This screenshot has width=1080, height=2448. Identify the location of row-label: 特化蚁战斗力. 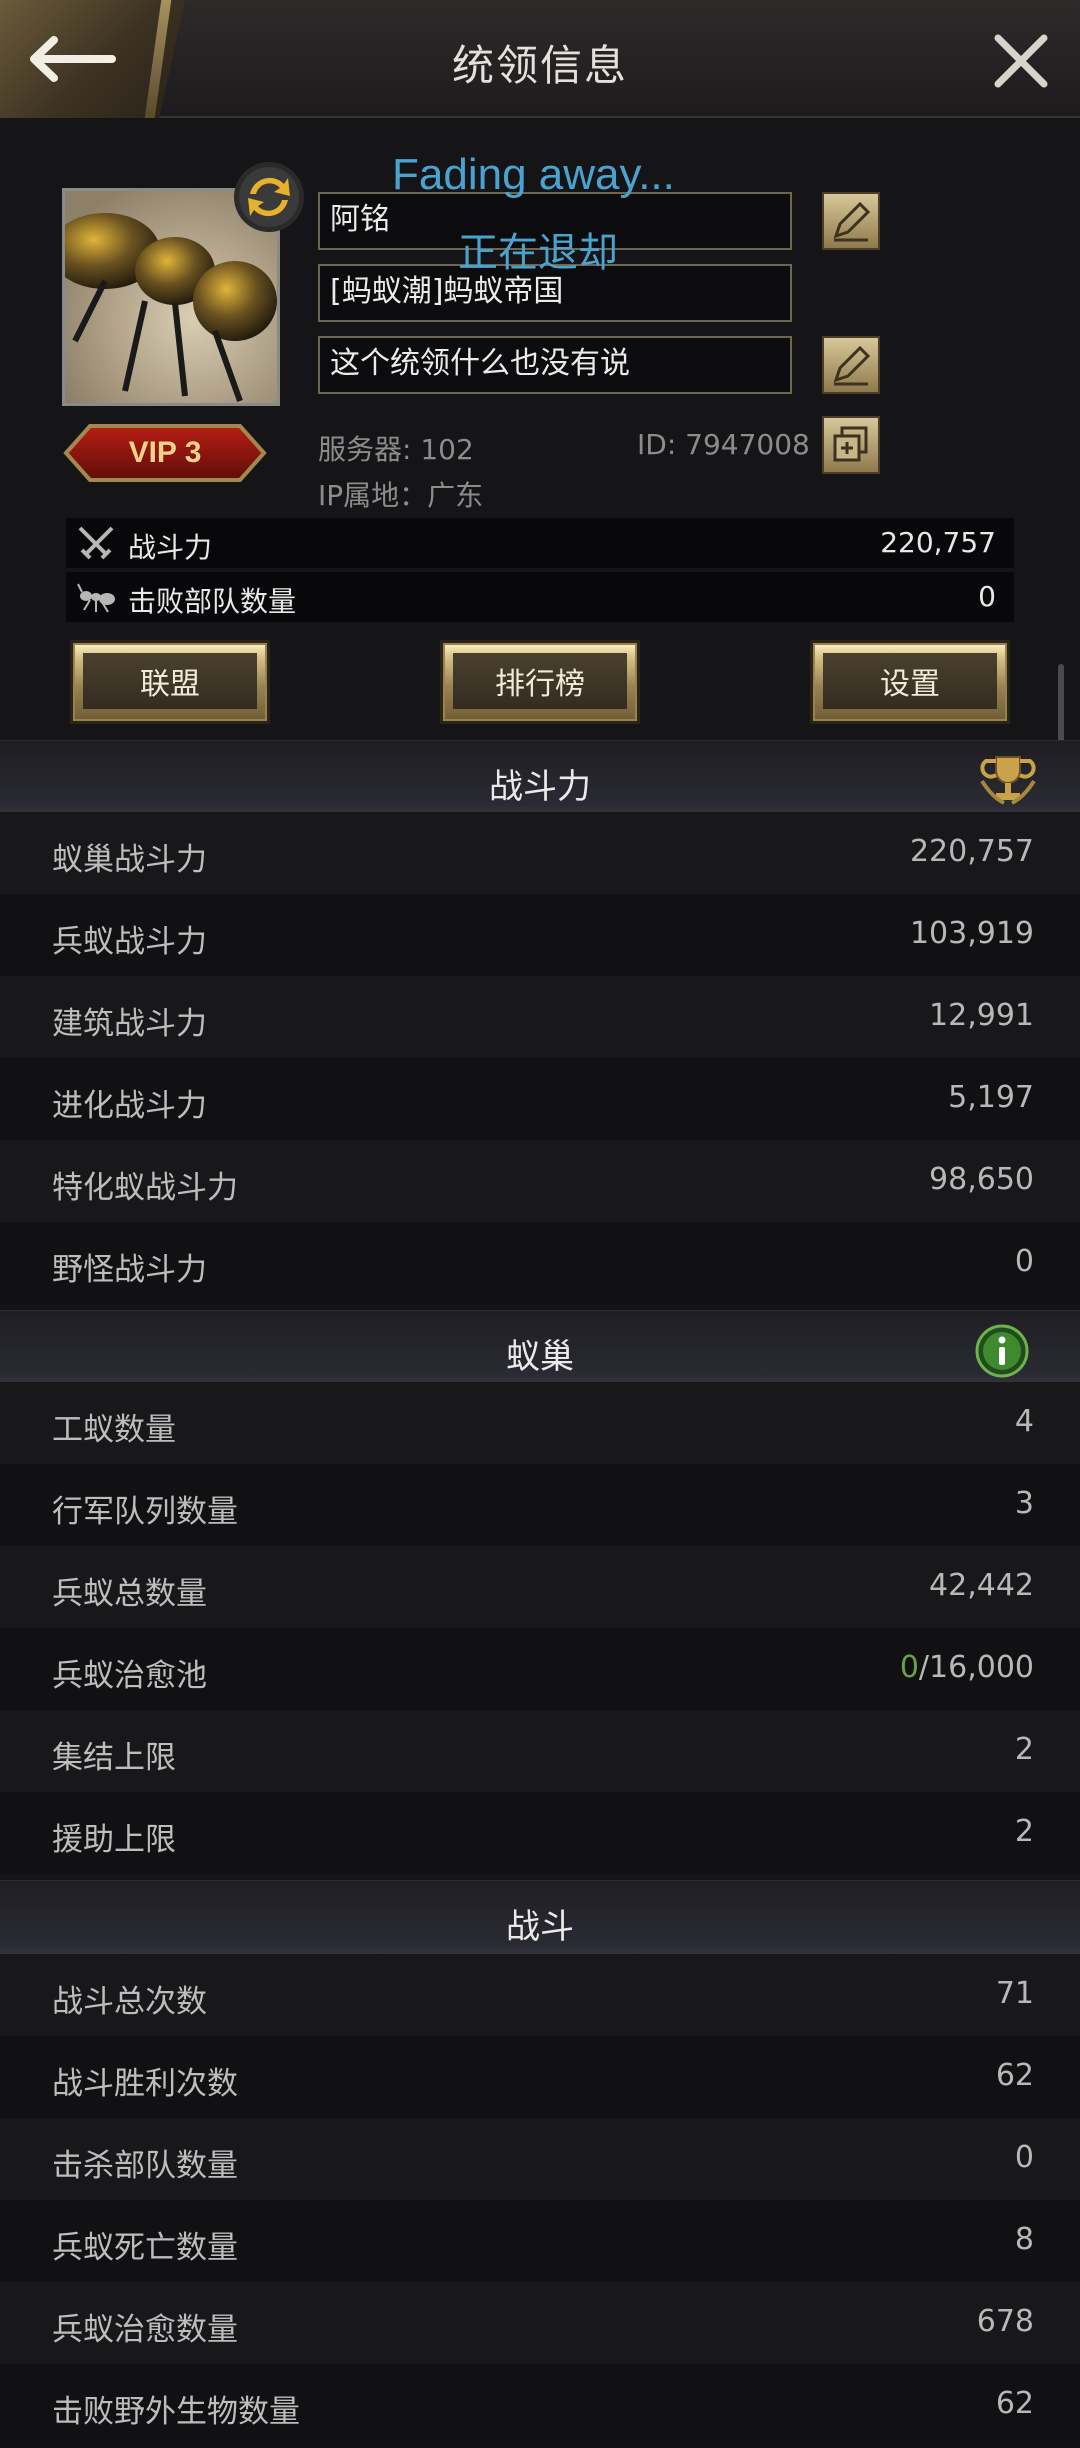
(145, 1188).